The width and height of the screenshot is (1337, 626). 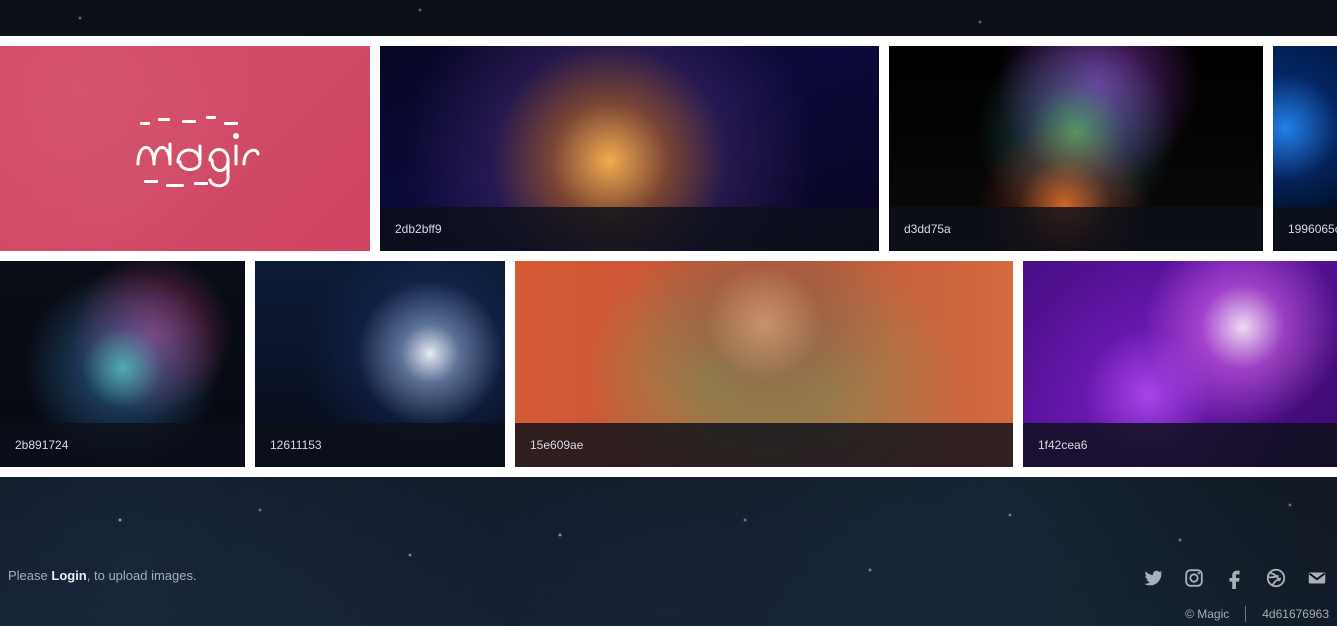 What do you see at coordinates (1076, 229) in the screenshot?
I see `image-caption: d3dd75a` at bounding box center [1076, 229].